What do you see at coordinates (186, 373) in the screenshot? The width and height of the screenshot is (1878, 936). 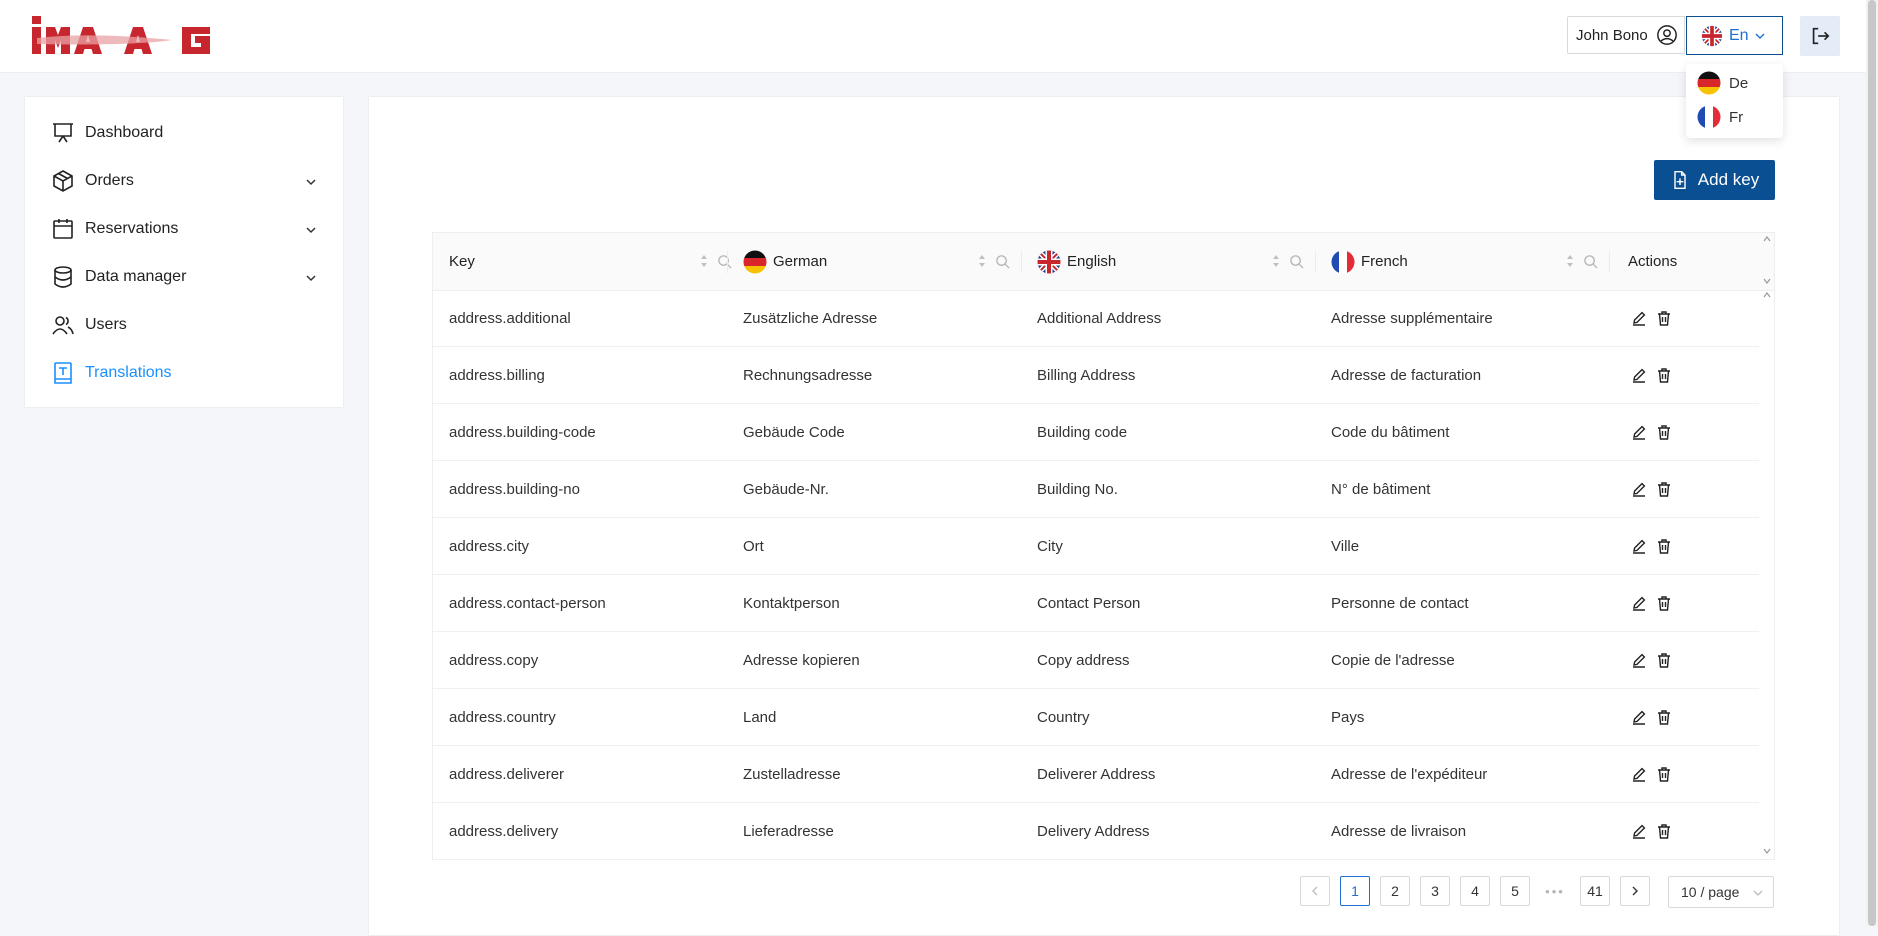 I see `sidebar-item-translations: Translations` at bounding box center [186, 373].